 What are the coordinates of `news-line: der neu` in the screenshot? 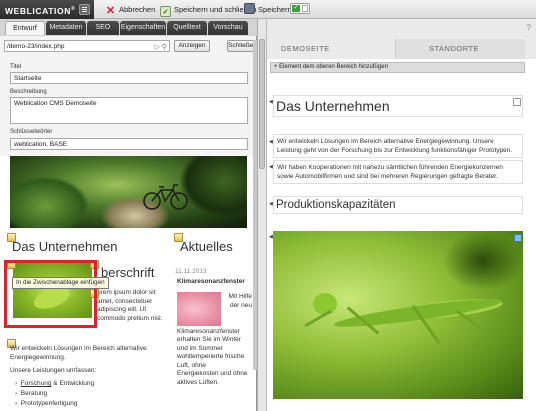 It's located at (240, 305).